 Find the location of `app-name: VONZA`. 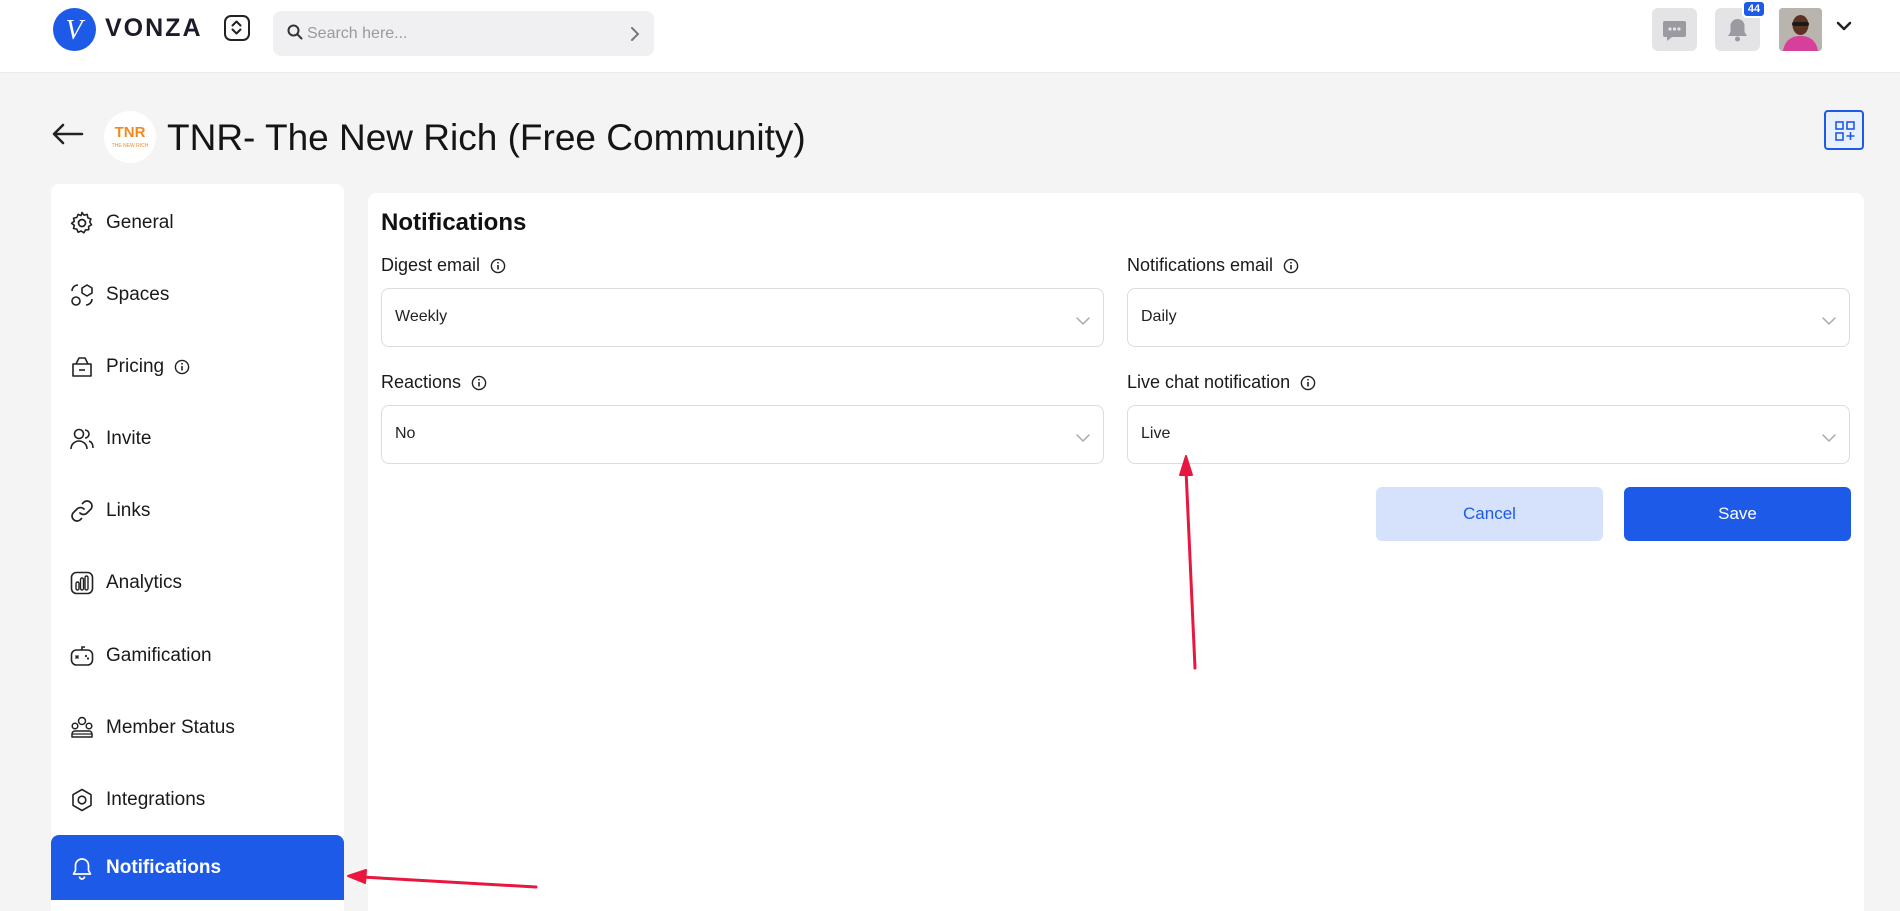

app-name: VONZA is located at coordinates (154, 28).